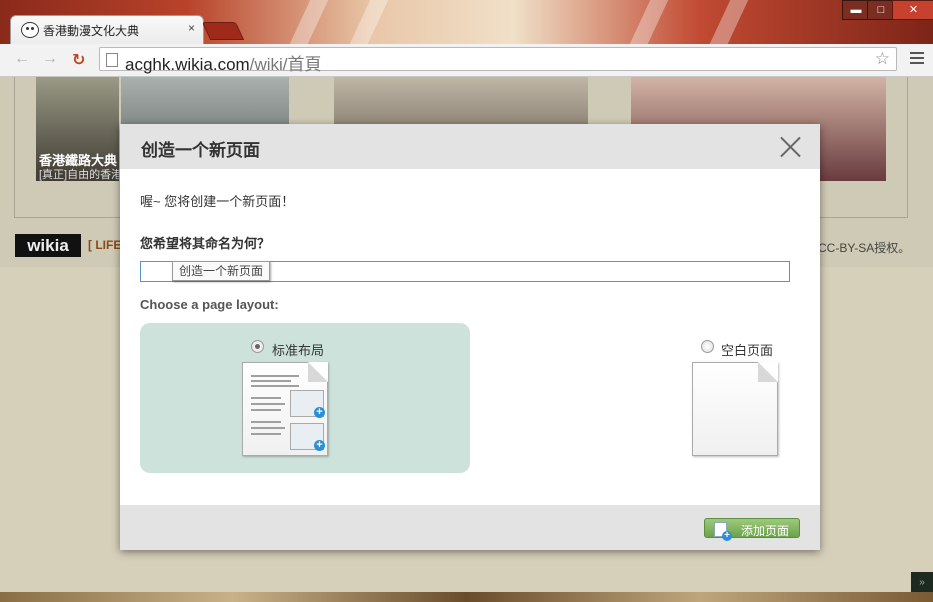 Image resolution: width=933 pixels, height=602 pixels. I want to click on browser-tab: 香港動漫文化大典 ×, so click(107, 29).